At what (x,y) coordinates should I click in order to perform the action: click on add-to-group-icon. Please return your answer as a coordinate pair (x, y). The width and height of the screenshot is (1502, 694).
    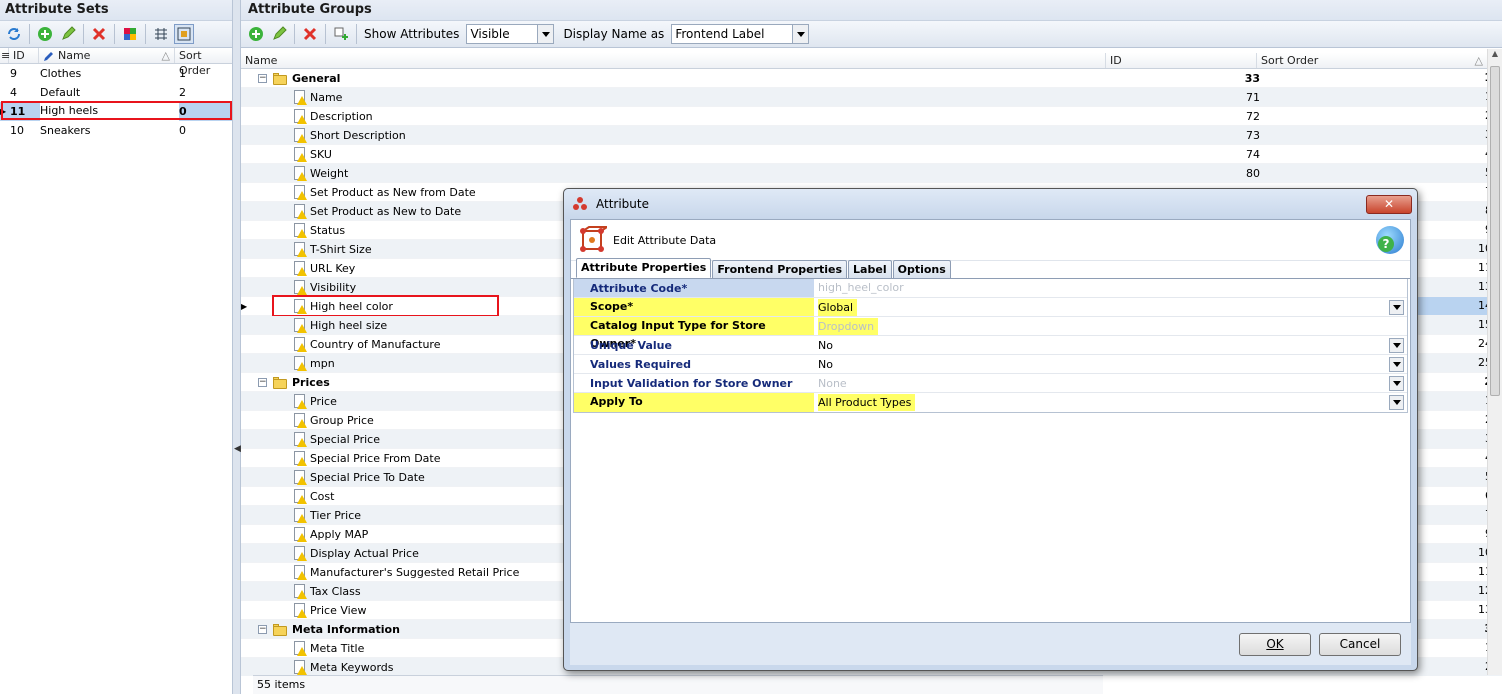
    Looking at the image, I should click on (341, 34).